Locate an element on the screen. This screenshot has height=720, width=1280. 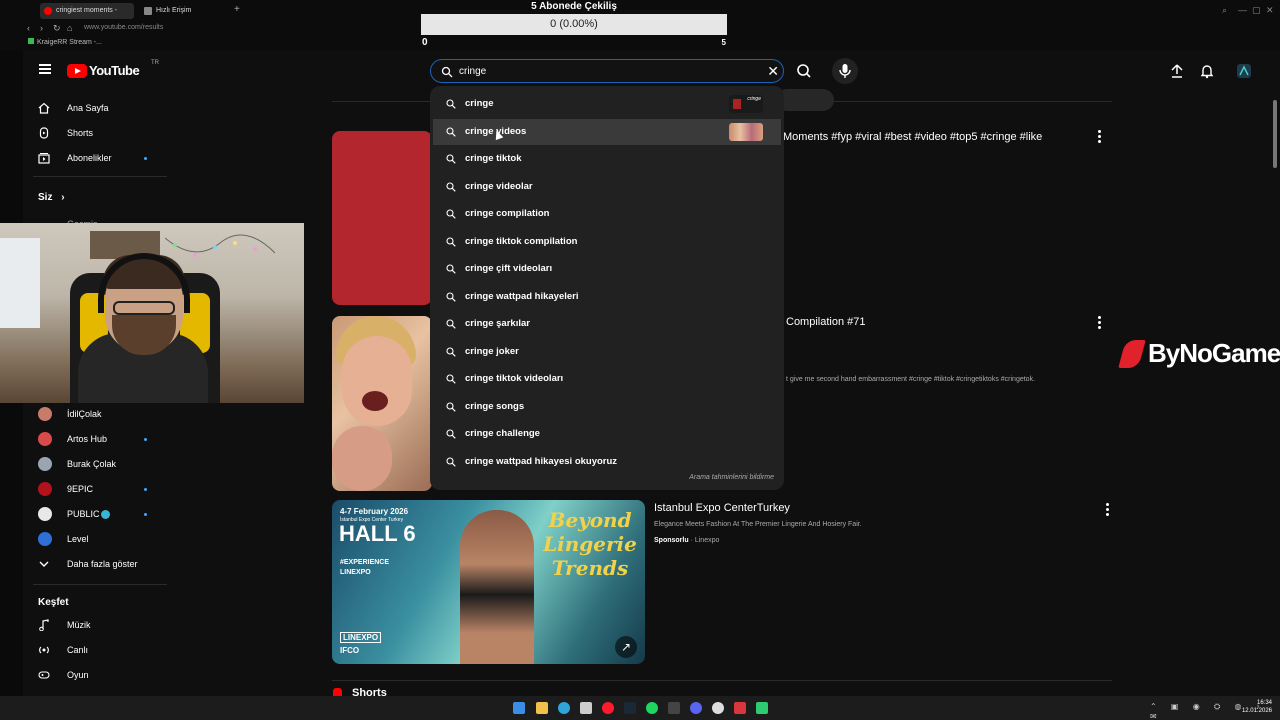
advertiser-name: Linexpo is located at coordinates (707, 540).